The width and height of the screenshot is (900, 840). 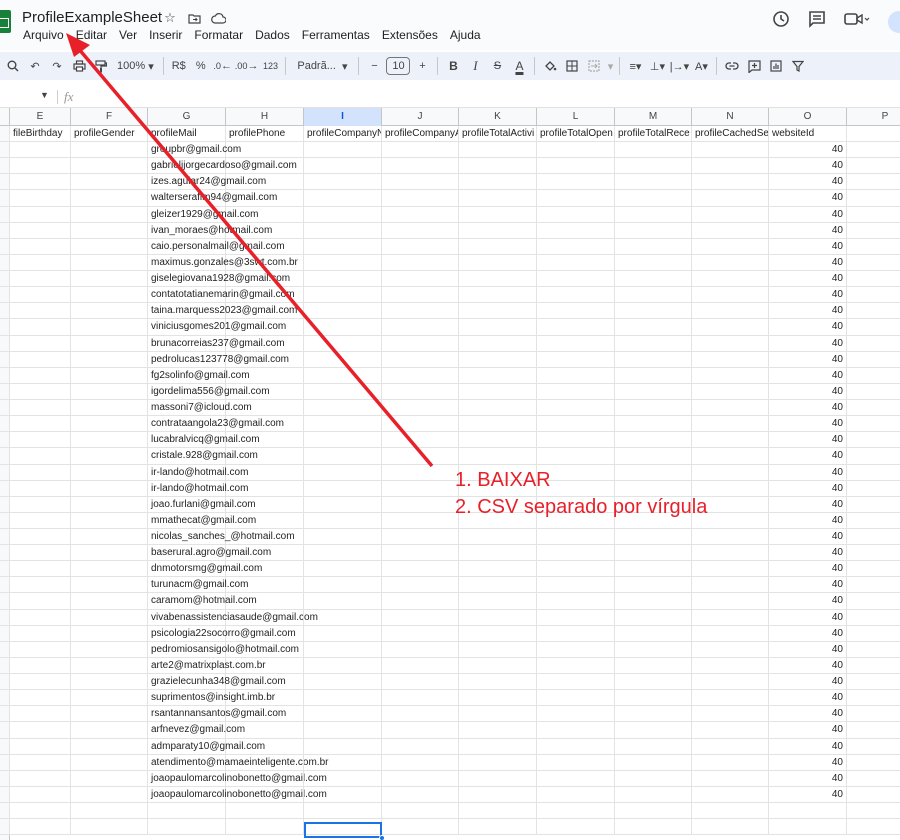 What do you see at coordinates (550, 66) in the screenshot?
I see `fill-color-icon` at bounding box center [550, 66].